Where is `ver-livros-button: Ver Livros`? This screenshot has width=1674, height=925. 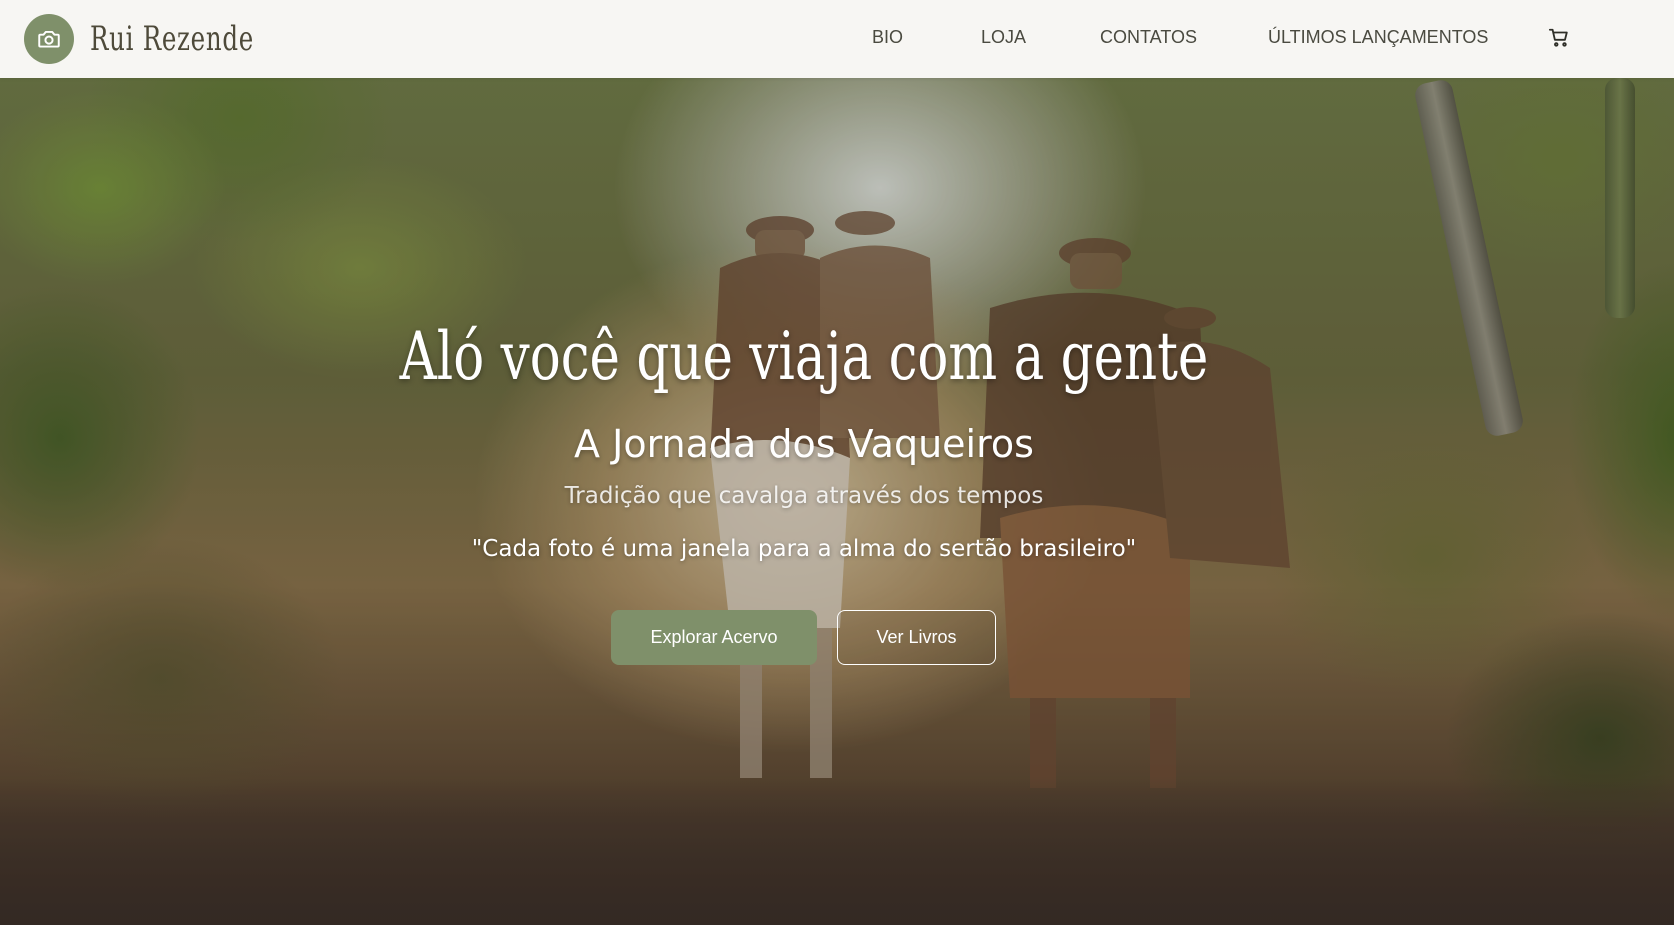 ver-livros-button: Ver Livros is located at coordinates (916, 637).